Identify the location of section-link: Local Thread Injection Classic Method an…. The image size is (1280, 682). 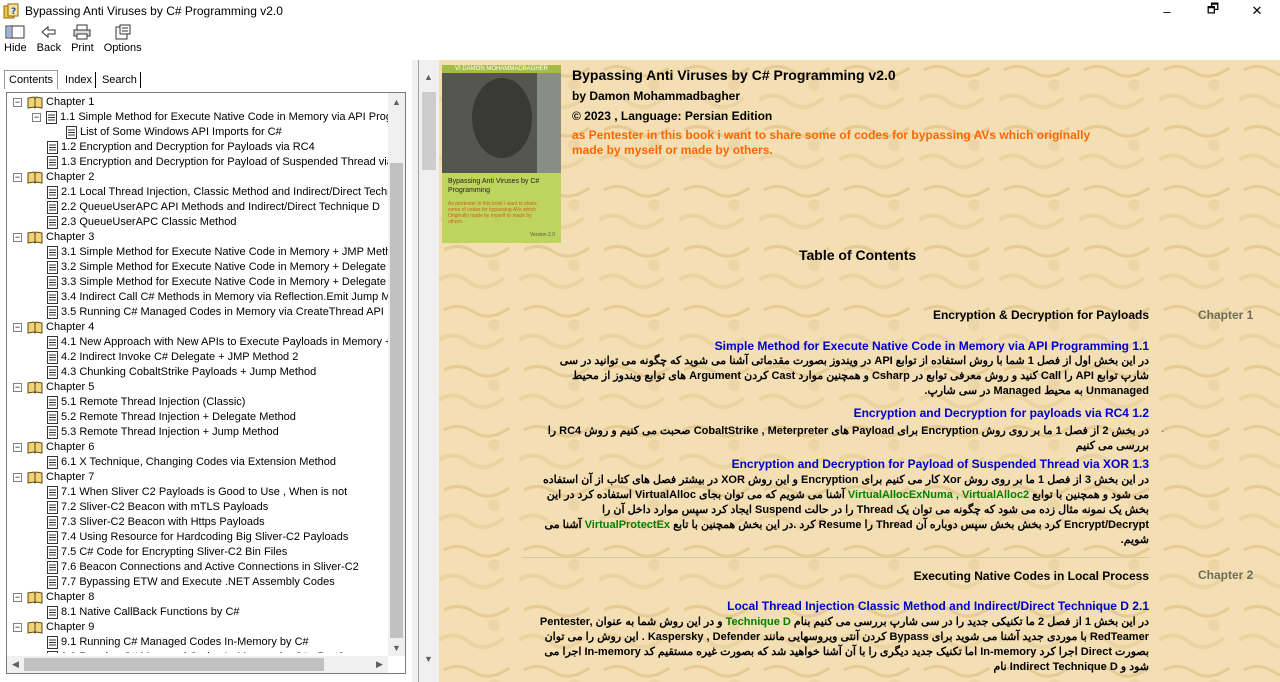
(938, 606).